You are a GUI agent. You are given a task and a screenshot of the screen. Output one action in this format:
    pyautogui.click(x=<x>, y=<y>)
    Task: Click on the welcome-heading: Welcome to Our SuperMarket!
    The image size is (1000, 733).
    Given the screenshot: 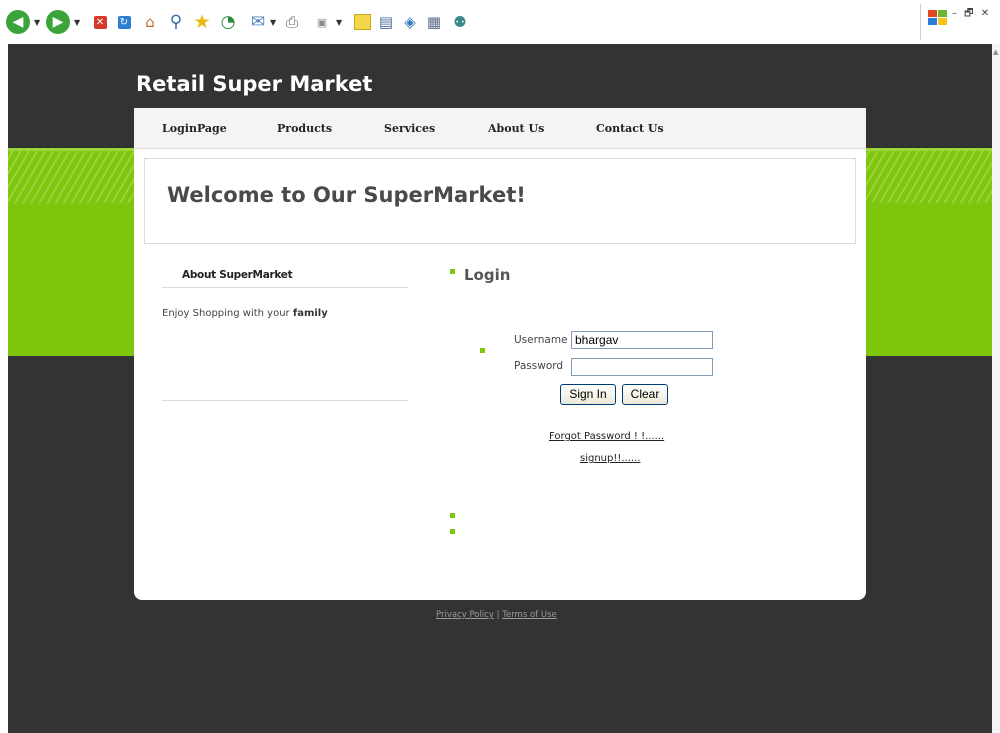 What is the action you would take?
    pyautogui.click(x=346, y=195)
    